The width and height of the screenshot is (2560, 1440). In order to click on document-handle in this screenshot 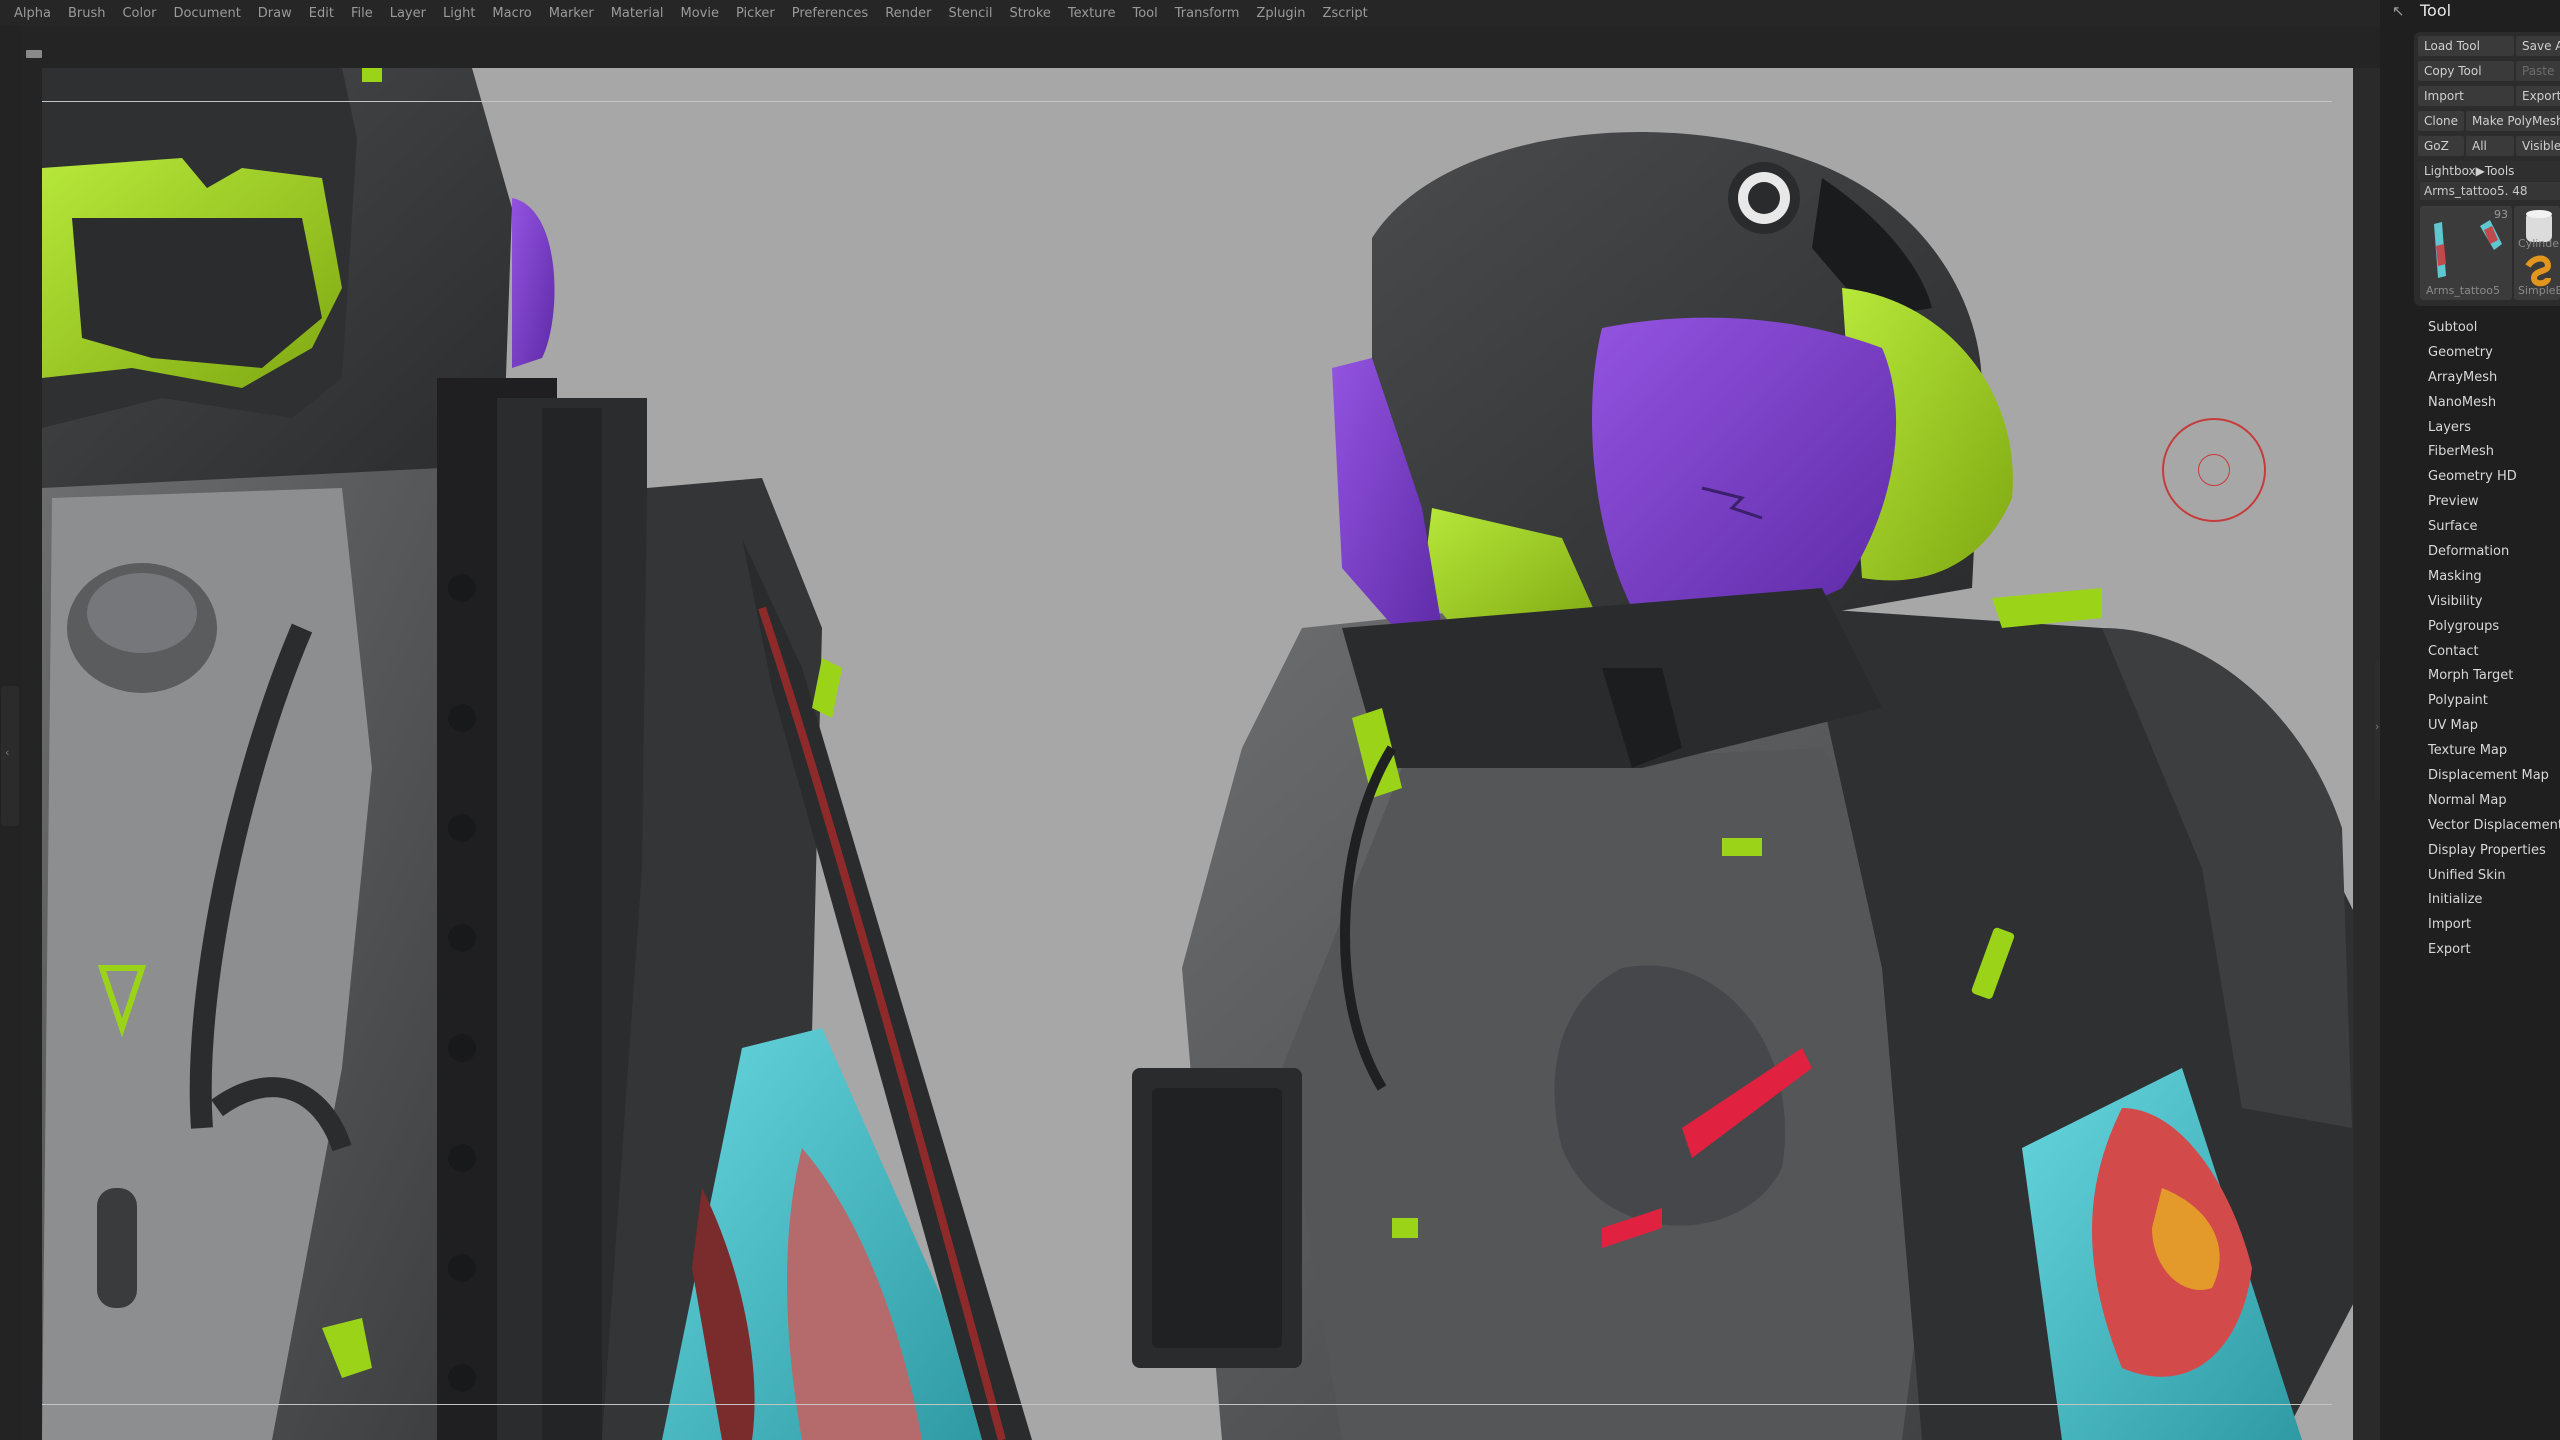, I will do `click(34, 54)`.